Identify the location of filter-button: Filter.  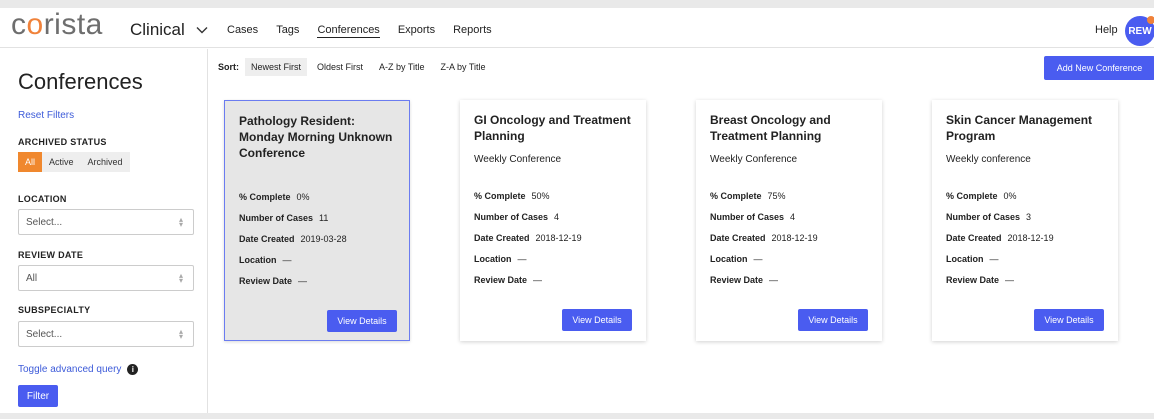
(38, 396).